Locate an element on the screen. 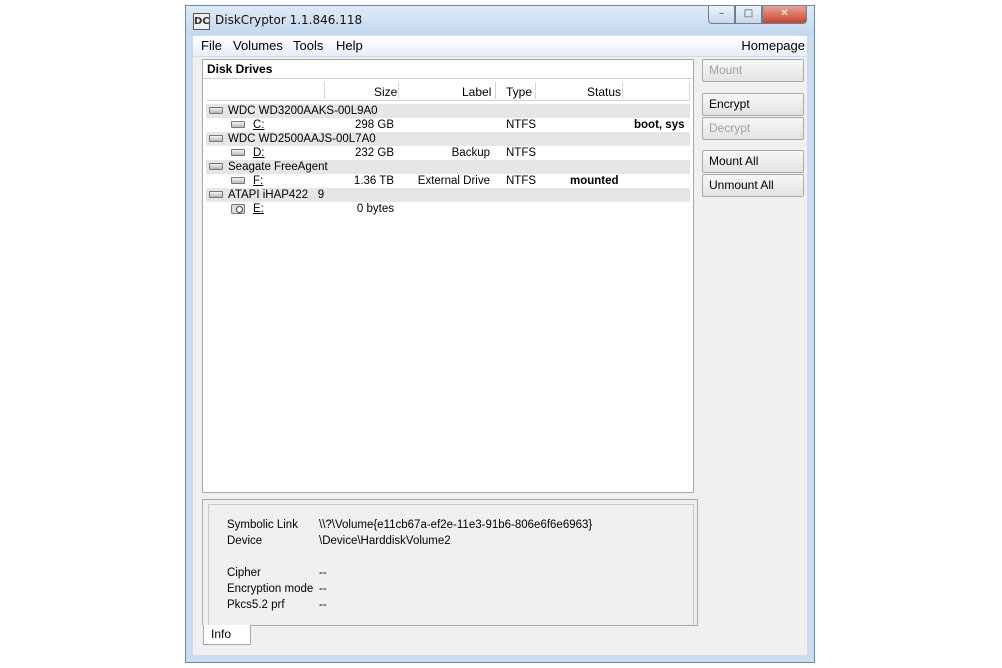  device-label: Device is located at coordinates (245, 541).